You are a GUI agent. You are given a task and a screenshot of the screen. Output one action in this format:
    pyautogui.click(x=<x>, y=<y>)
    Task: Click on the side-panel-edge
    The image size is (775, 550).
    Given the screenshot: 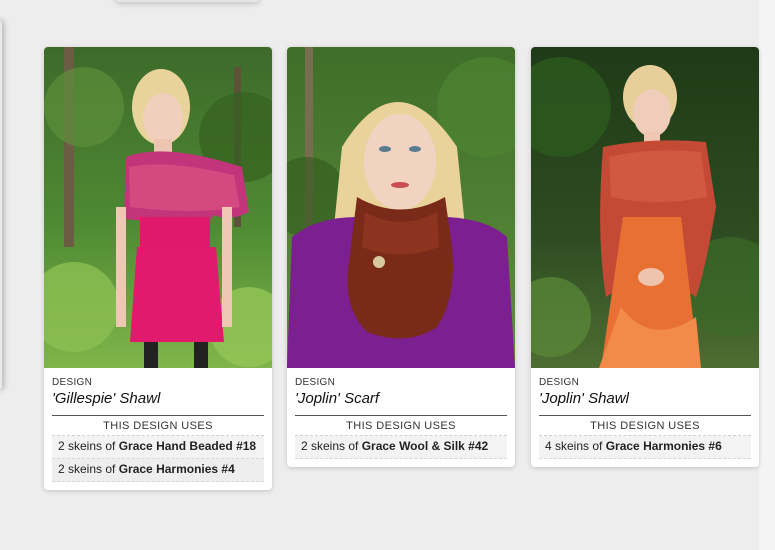 What is the action you would take?
    pyautogui.click(x=1, y=205)
    